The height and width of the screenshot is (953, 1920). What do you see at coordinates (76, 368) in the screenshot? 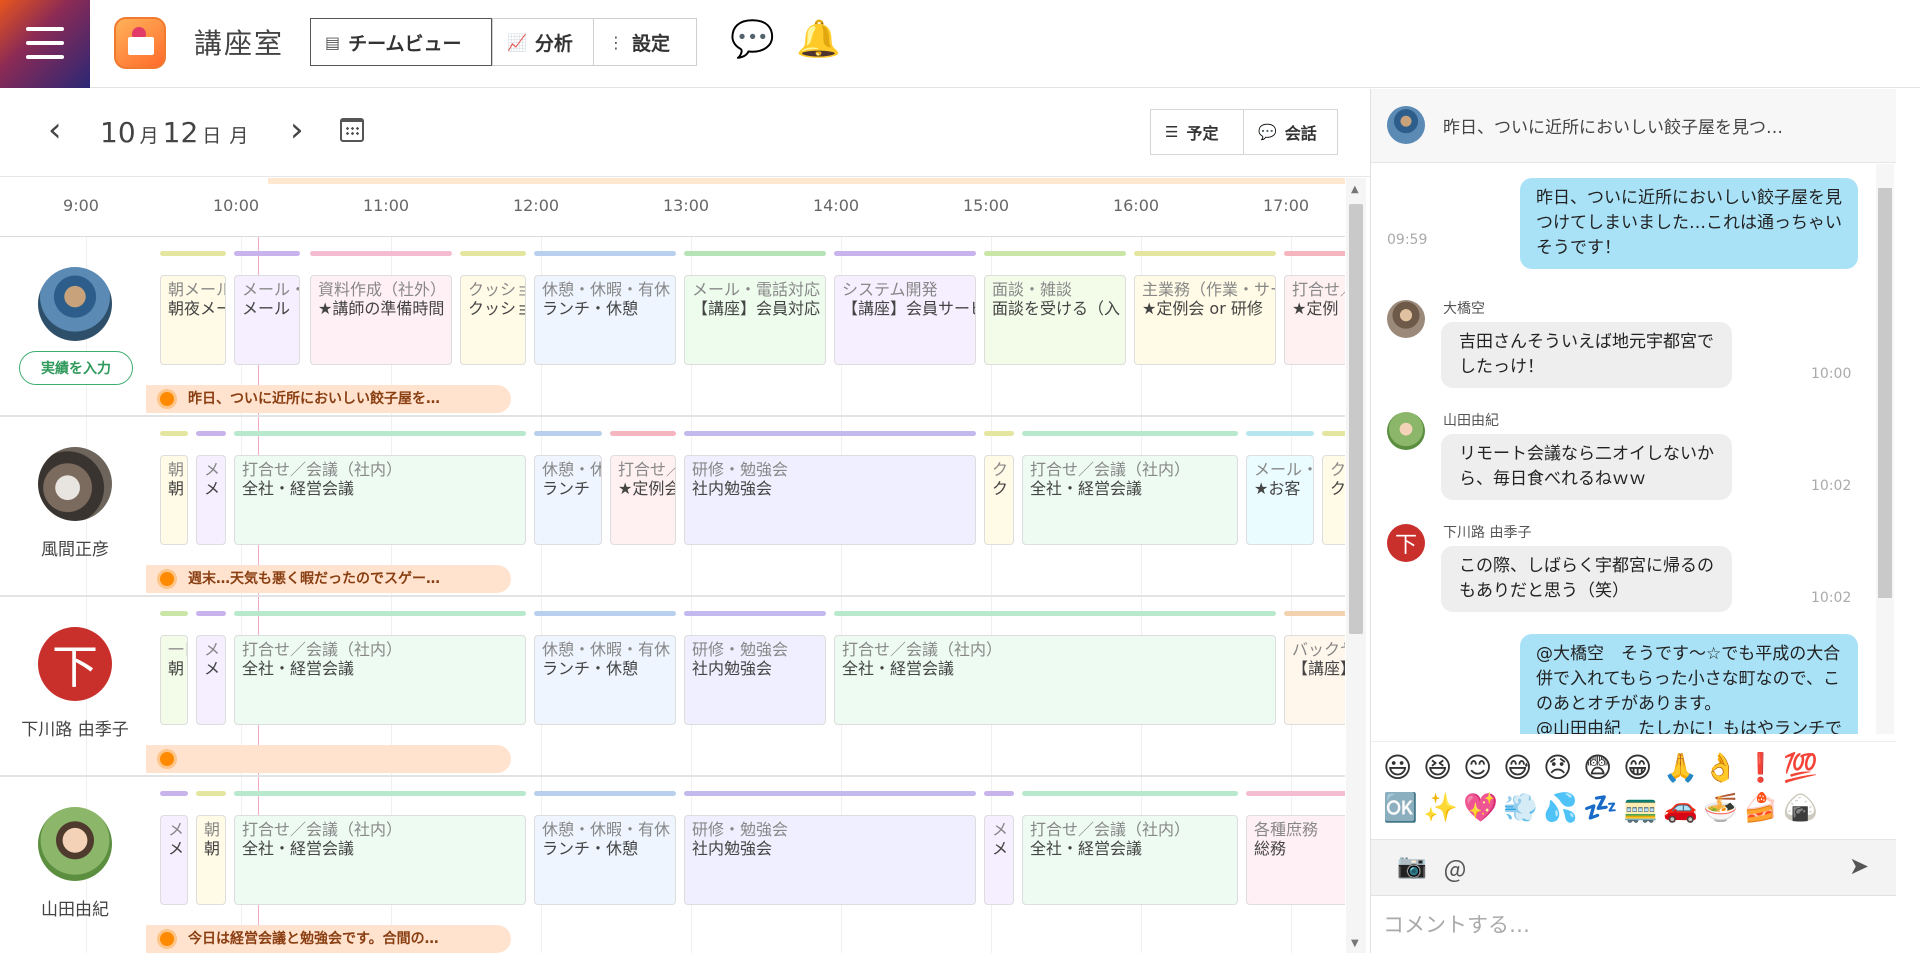
I see `enter-results-button: 実績を入力` at bounding box center [76, 368].